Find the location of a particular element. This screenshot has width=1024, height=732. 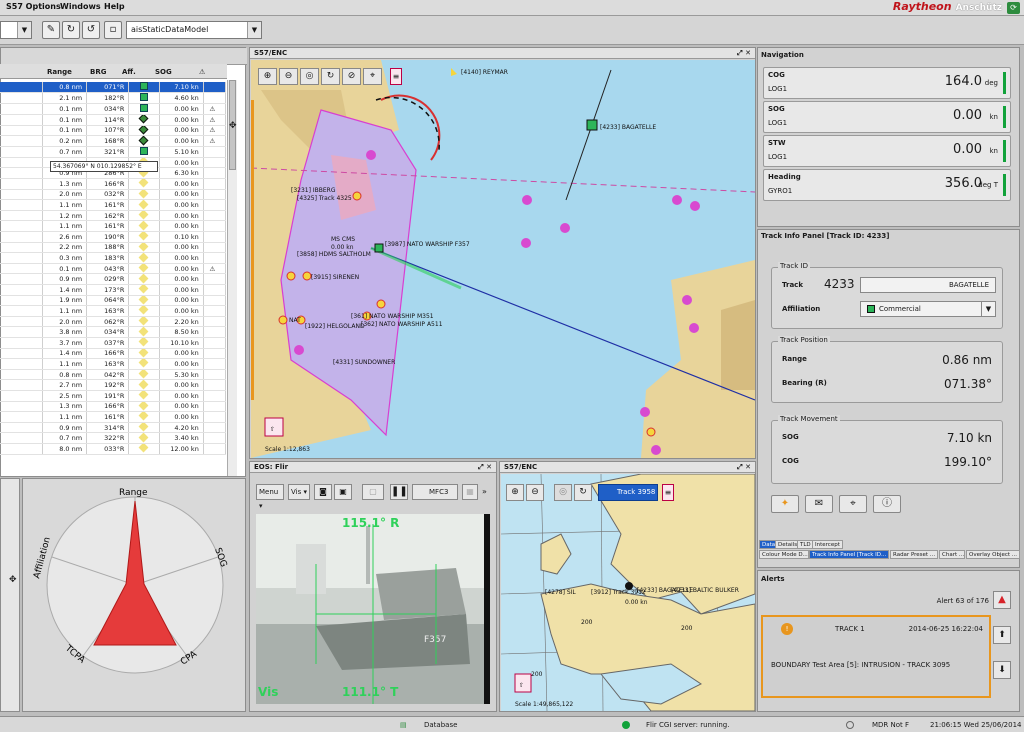

table-row: 2.1 nm 182°R 4.60 kn is located at coordinates (113, 98).